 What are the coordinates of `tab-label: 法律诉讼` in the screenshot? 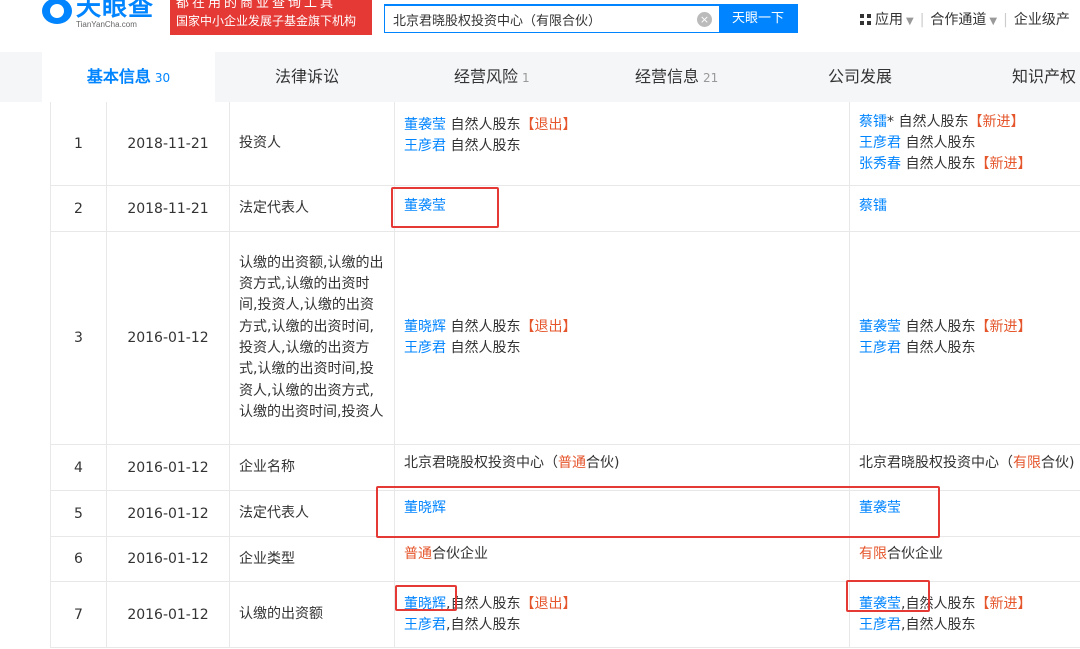 It's located at (307, 76).